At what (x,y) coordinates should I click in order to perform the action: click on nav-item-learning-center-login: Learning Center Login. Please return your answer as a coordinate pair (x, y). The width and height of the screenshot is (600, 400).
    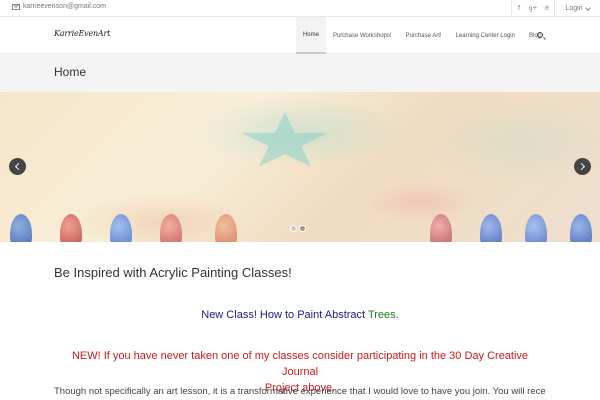
    Looking at the image, I should click on (485, 35).